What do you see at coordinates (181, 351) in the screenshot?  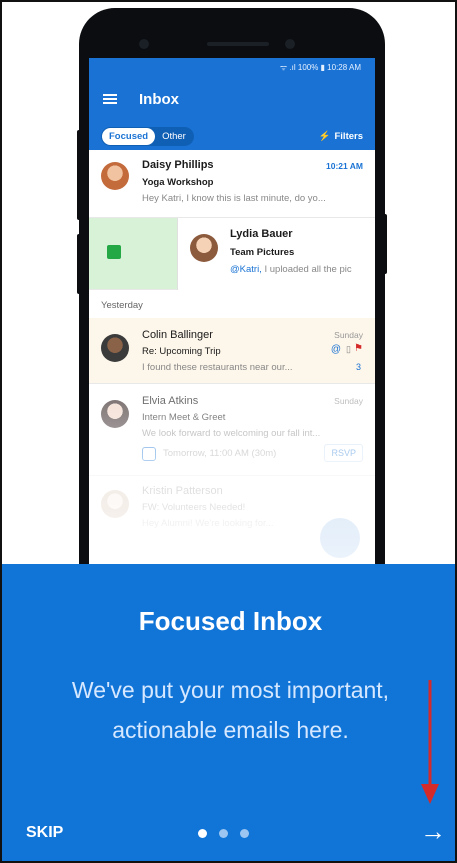 I see `message-subject: Re: Upcoming Trip` at bounding box center [181, 351].